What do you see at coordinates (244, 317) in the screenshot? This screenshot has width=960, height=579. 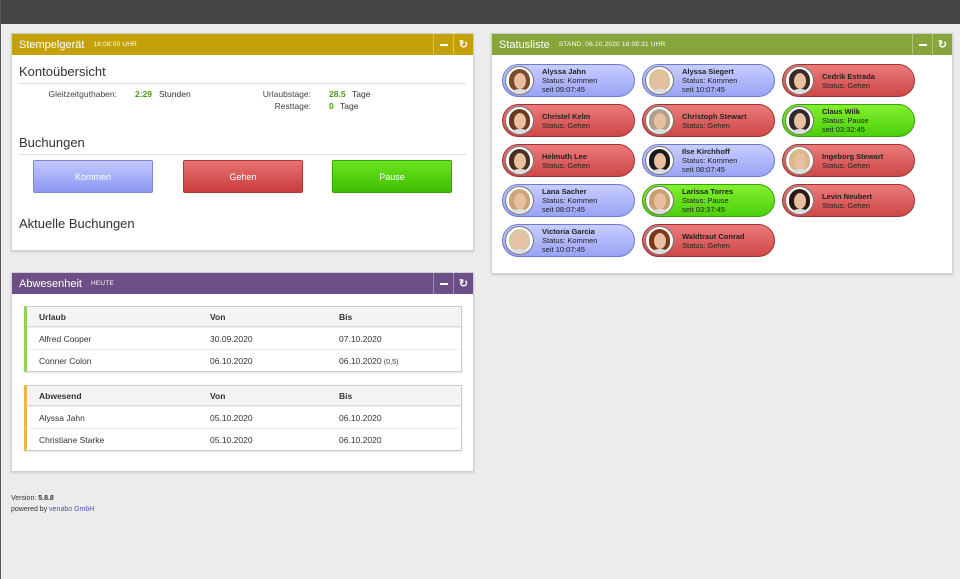 I see `table-header: Urlaub Von Bis` at bounding box center [244, 317].